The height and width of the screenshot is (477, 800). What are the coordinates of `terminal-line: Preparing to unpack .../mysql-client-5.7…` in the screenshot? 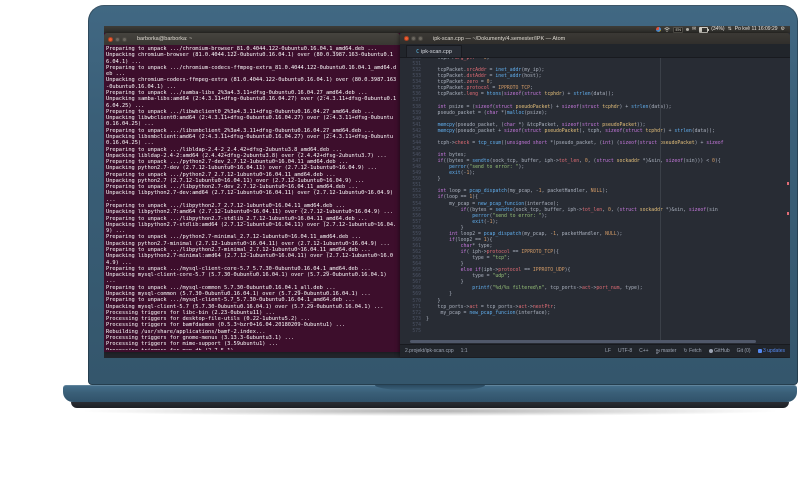 It's located at (230, 300).